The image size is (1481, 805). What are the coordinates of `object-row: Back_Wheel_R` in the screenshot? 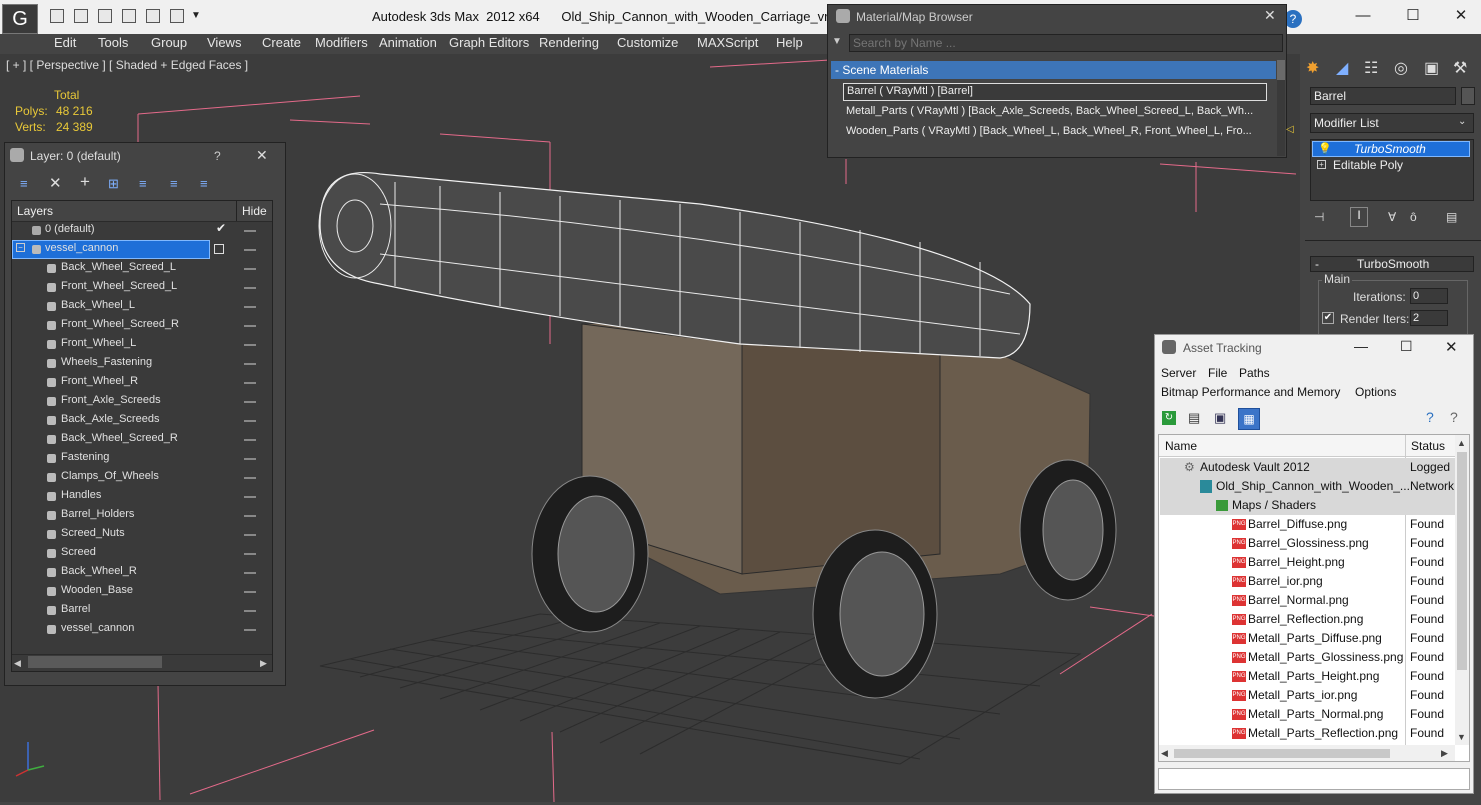 It's located at (142, 572).